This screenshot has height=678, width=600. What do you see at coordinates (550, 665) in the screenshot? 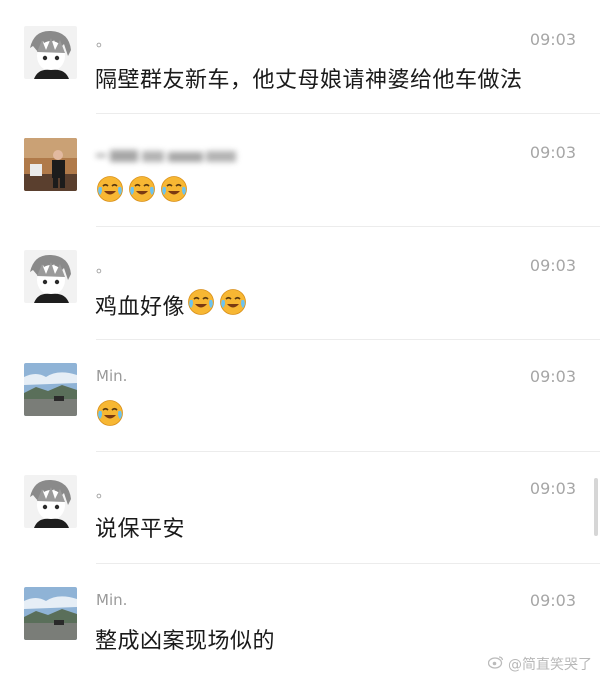
I see `watermark-text: @简直笑哭了` at bounding box center [550, 665].